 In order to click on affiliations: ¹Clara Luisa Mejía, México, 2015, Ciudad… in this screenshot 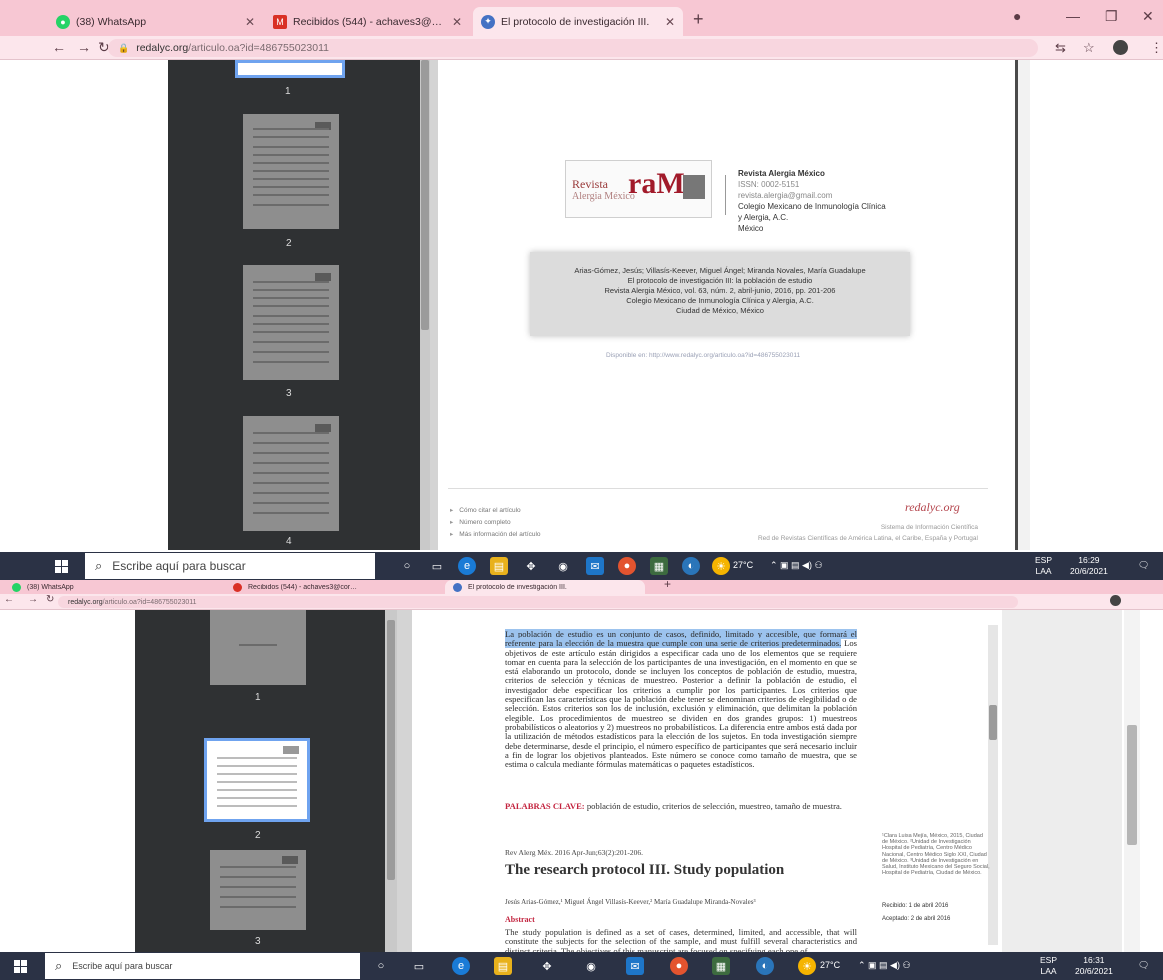, I will do `click(936, 855)`.